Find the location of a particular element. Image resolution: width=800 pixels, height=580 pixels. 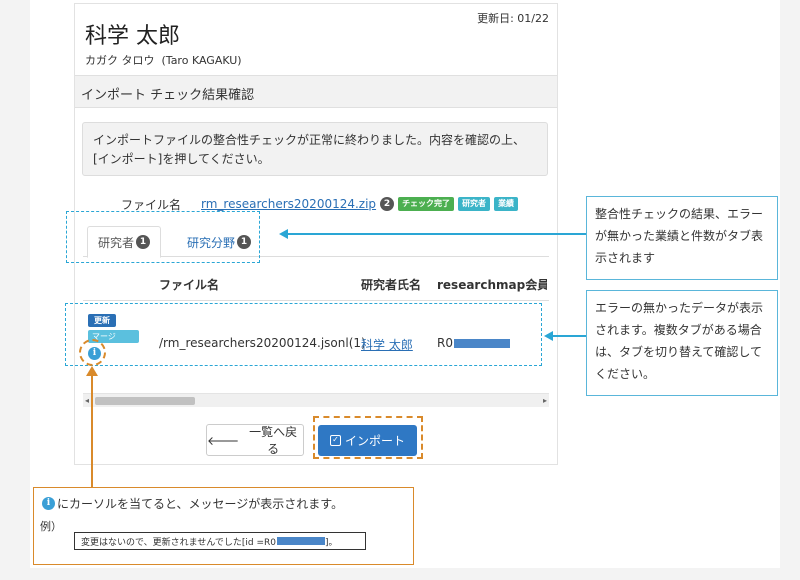

header-member-id: researchmap会員ID is located at coordinates (492, 285).